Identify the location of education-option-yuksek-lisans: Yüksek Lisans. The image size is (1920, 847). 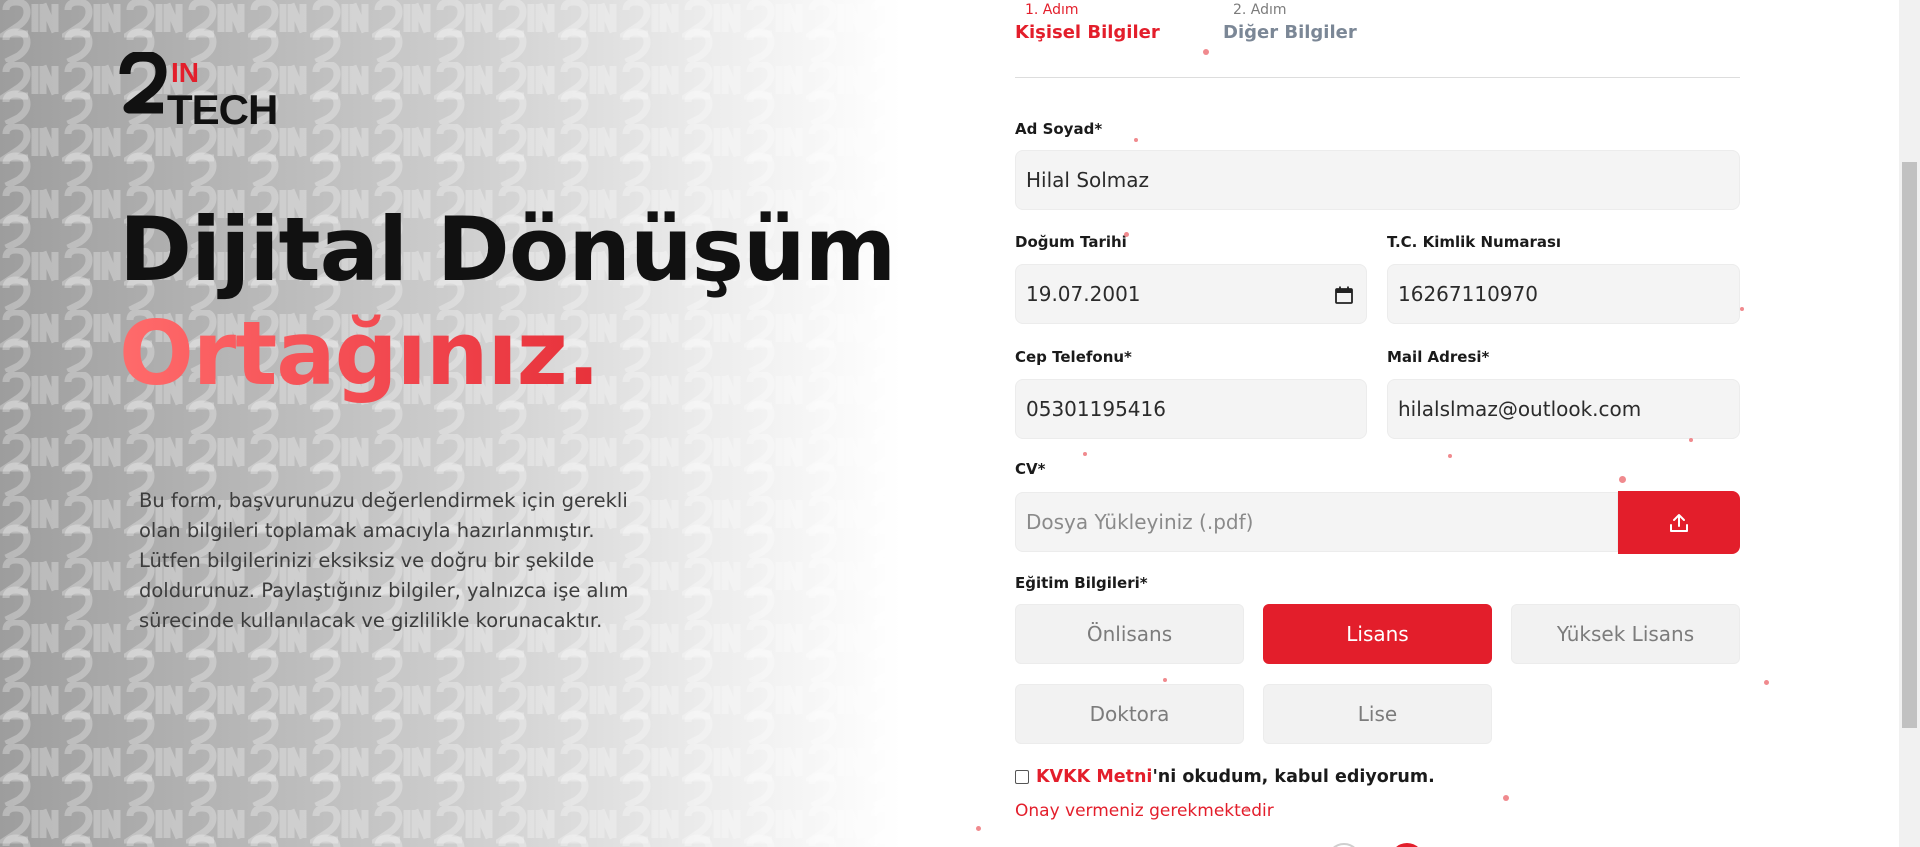
(1625, 634).